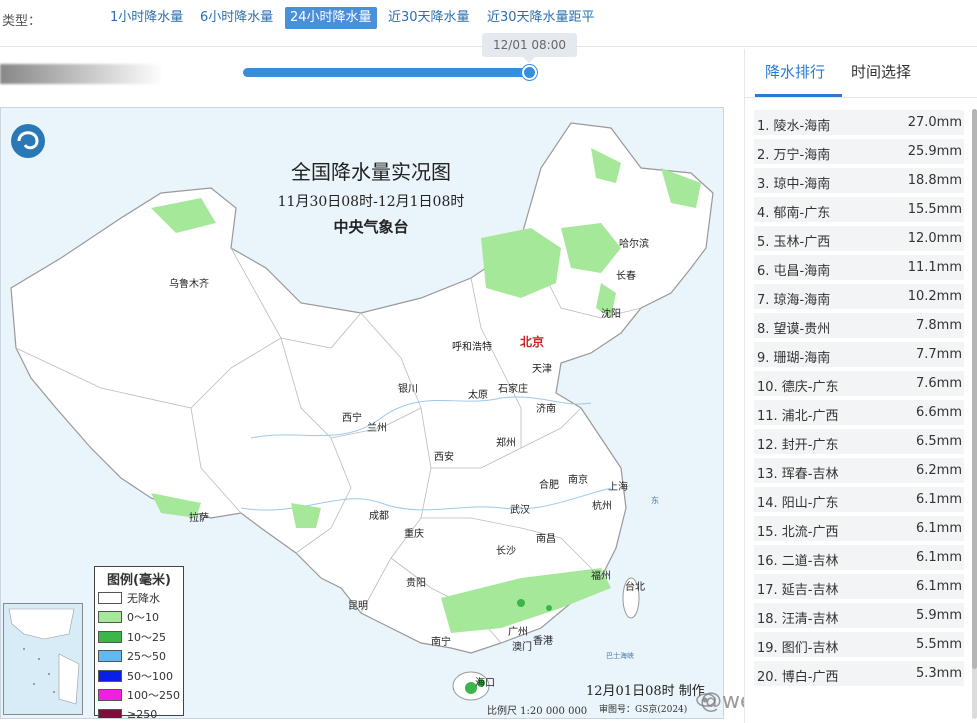  What do you see at coordinates (358, 606) in the screenshot?
I see `city-label: 昆明` at bounding box center [358, 606].